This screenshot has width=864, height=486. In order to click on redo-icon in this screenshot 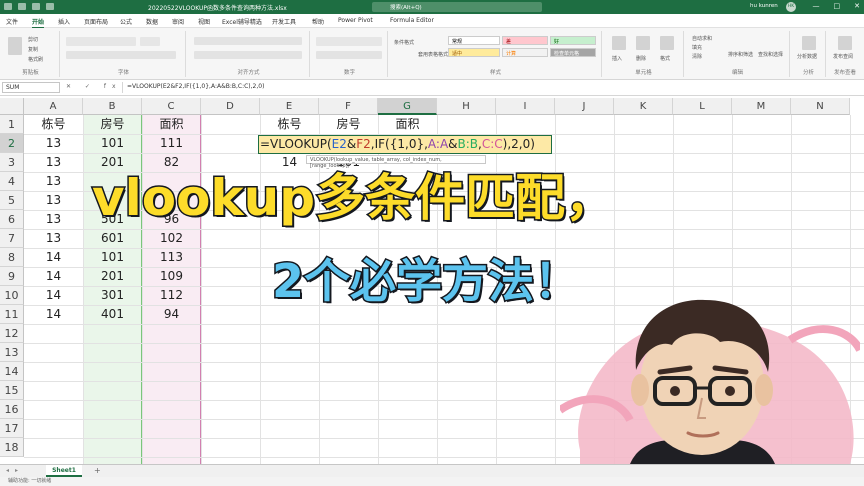, I will do `click(50, 6)`.